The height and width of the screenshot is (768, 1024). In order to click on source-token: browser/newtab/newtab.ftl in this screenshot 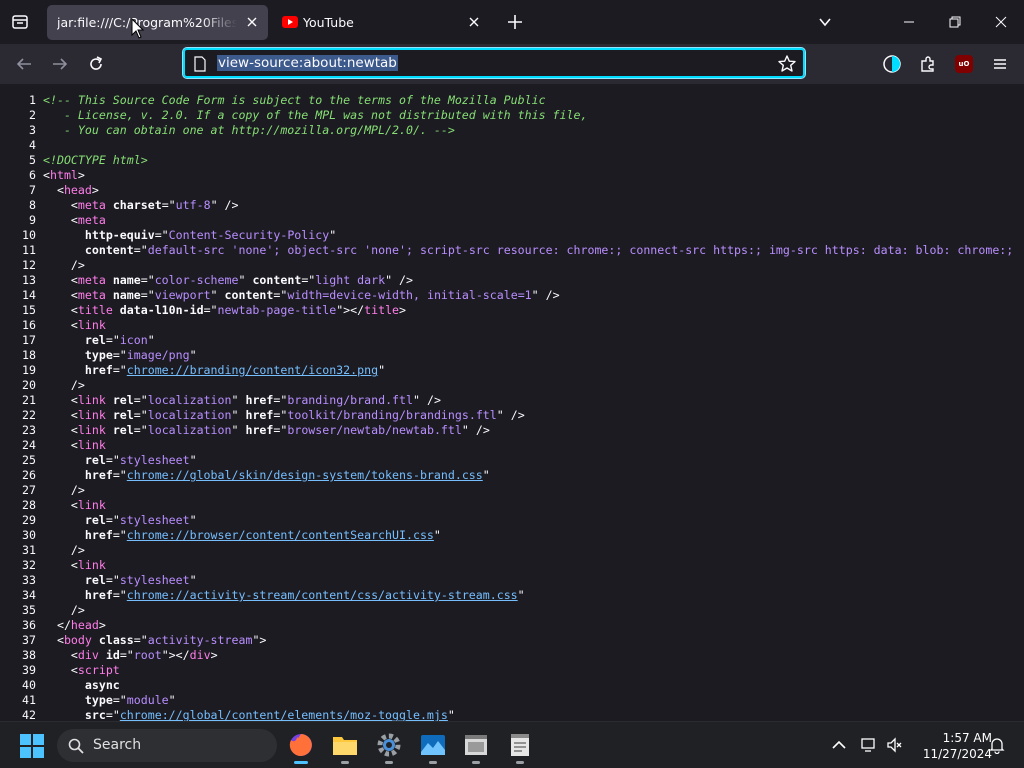, I will do `click(374, 430)`.